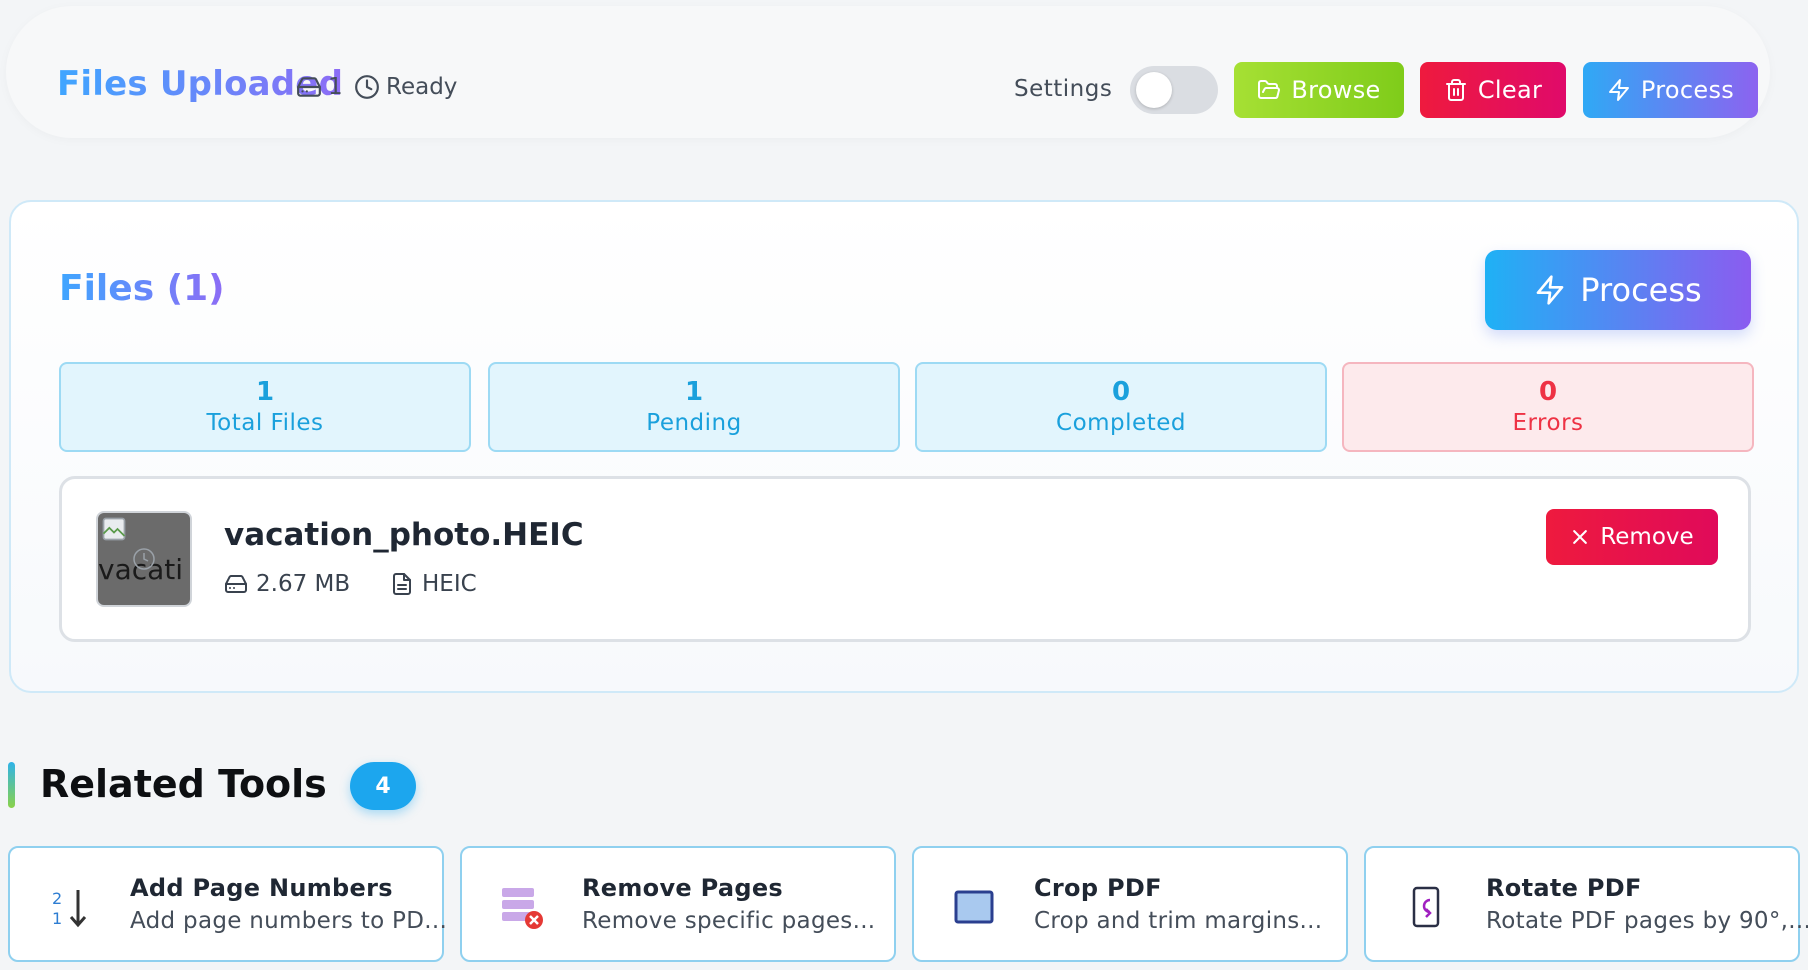 The height and width of the screenshot is (970, 1808). What do you see at coordinates (261, 888) in the screenshot?
I see `tool-name: Add Page Numbers` at bounding box center [261, 888].